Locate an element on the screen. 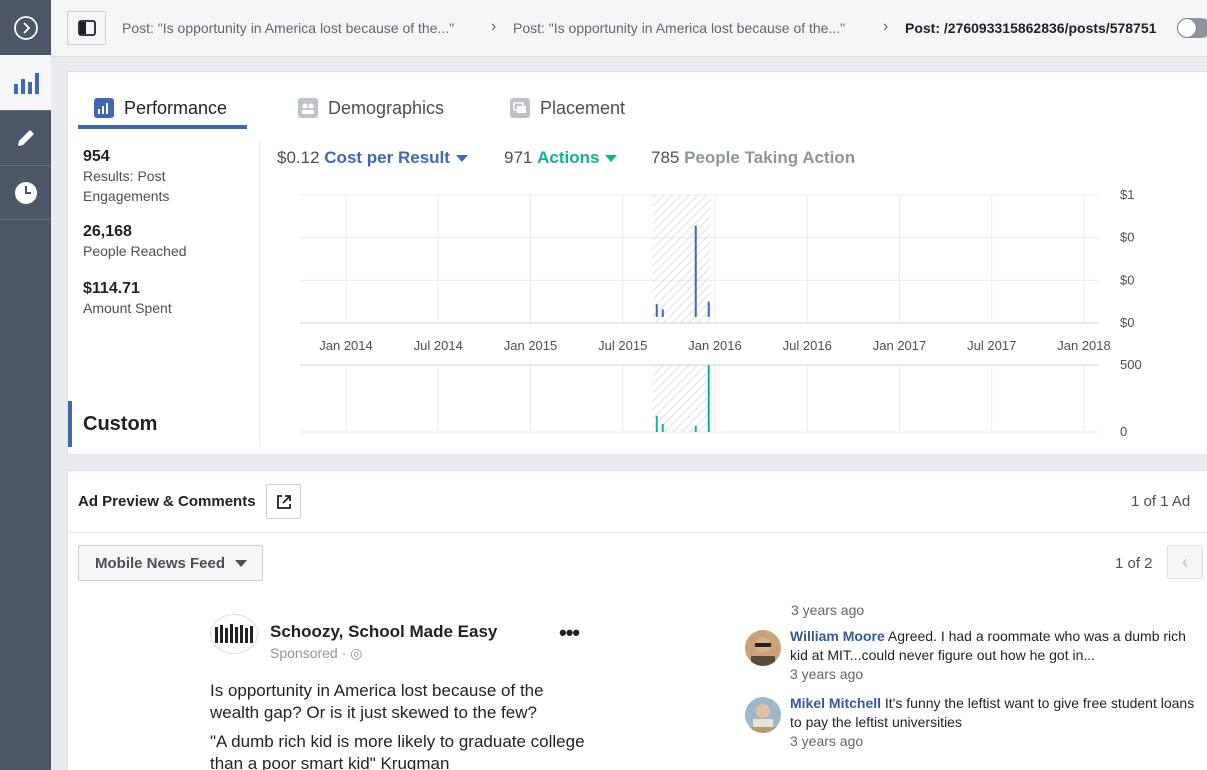  commenter-name-link: Mikel Mitchell is located at coordinates (835, 703).